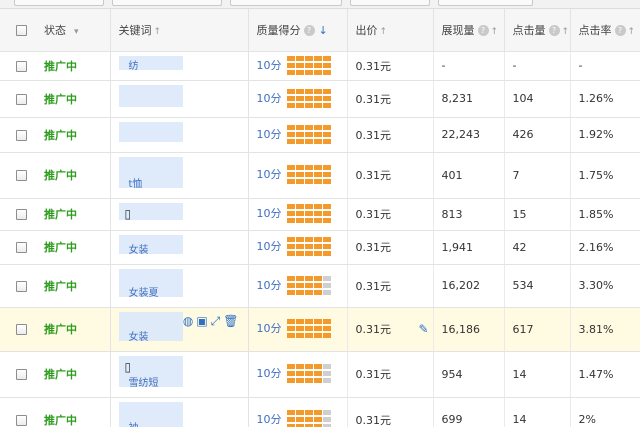  Describe the element at coordinates (179, 329) in the screenshot. I see `keyword-cell: 女装 ◍▣⤢🗑` at that location.